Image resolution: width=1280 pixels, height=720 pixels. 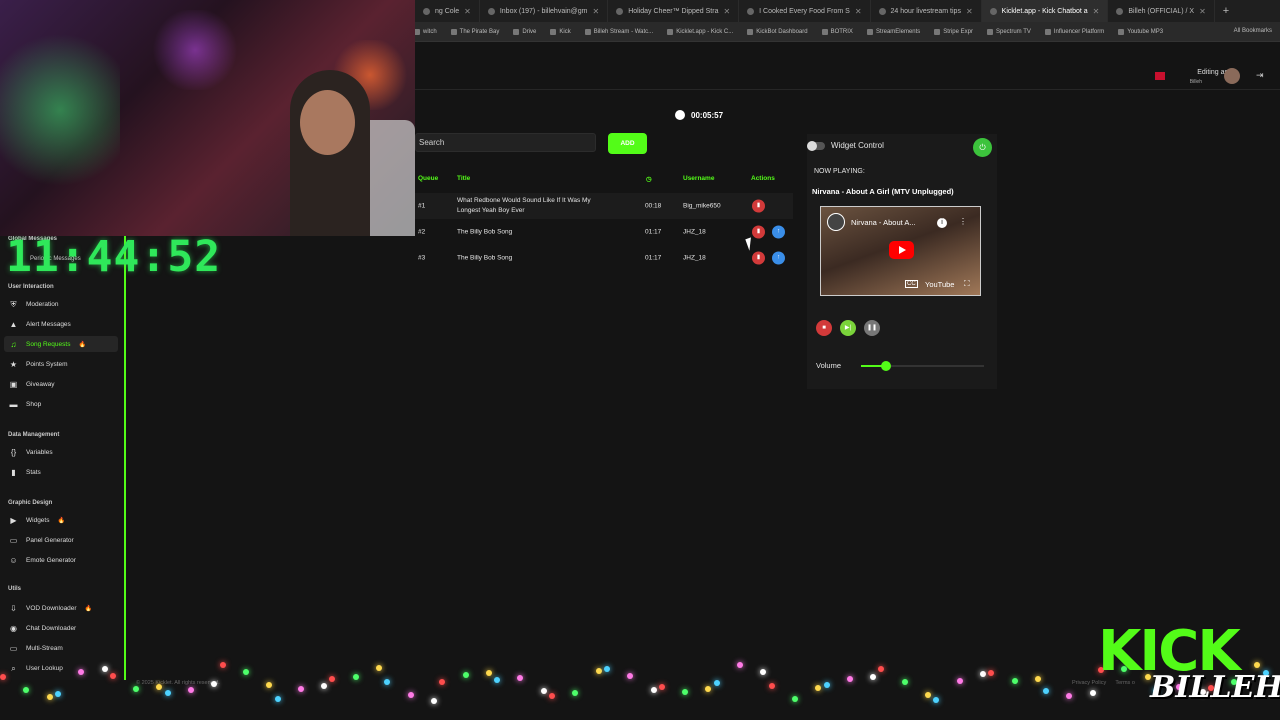 I want to click on bookmark-item: witch, so click(x=425, y=31).